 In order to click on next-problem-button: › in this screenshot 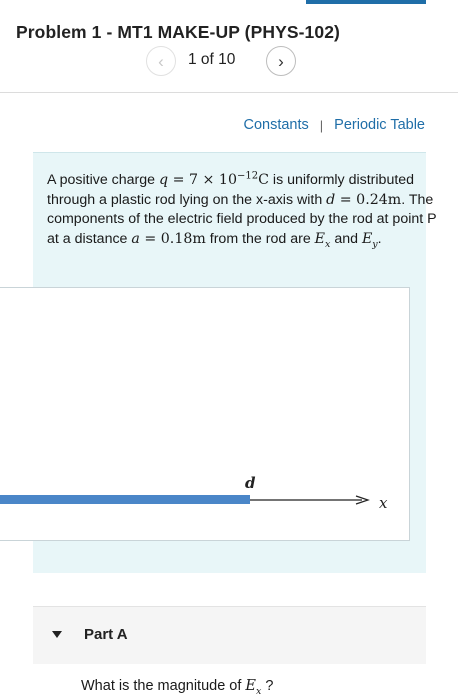, I will do `click(281, 61)`.